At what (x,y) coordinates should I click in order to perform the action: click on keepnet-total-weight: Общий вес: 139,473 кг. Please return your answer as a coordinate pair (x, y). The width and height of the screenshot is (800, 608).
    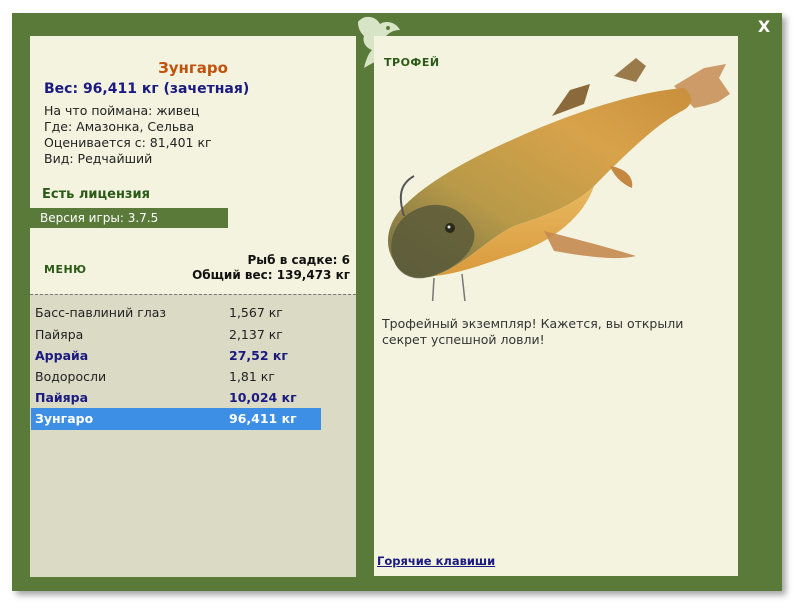
    Looking at the image, I should click on (271, 275).